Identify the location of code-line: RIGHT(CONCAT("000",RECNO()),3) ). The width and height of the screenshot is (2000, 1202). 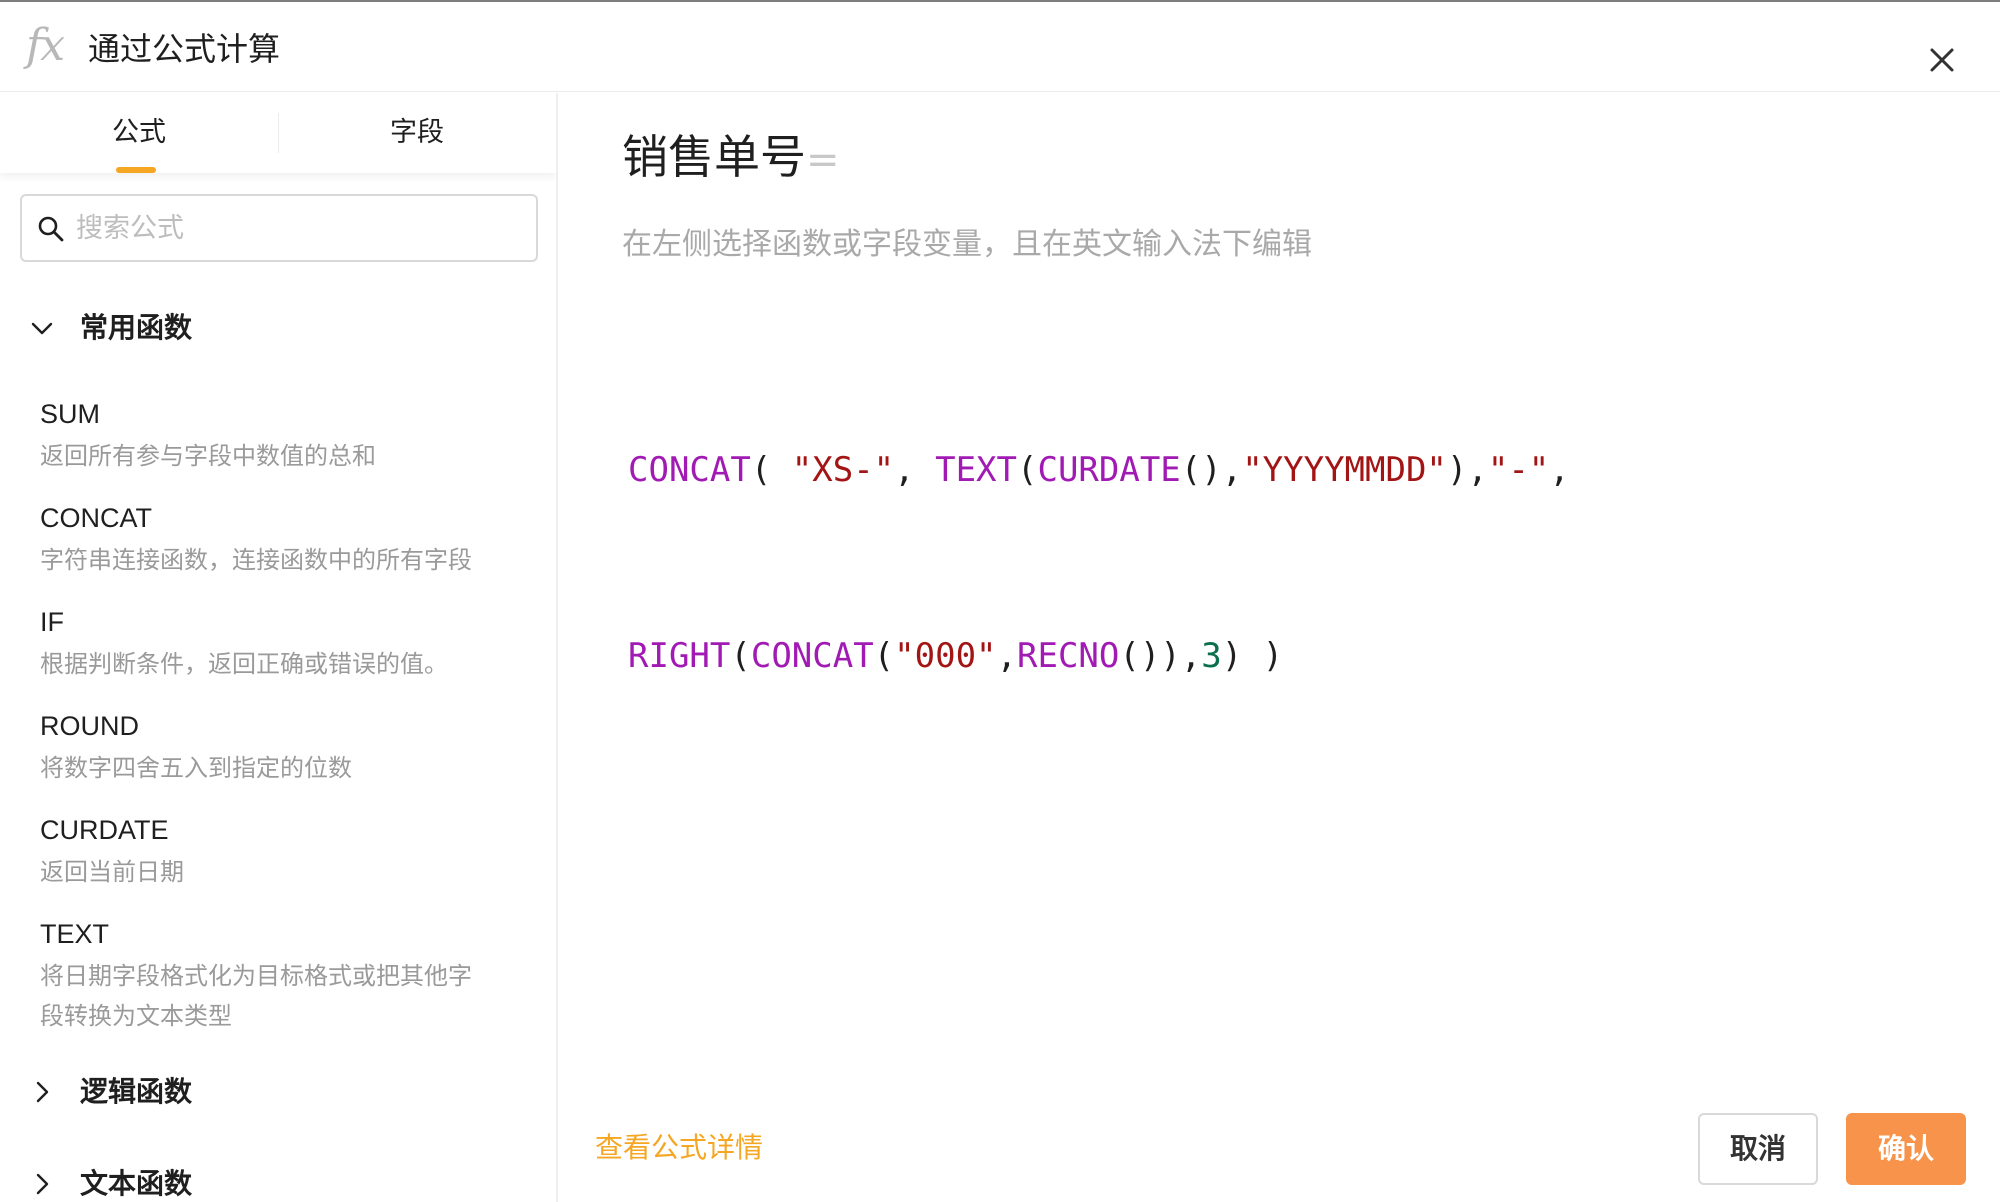
(1298, 656).